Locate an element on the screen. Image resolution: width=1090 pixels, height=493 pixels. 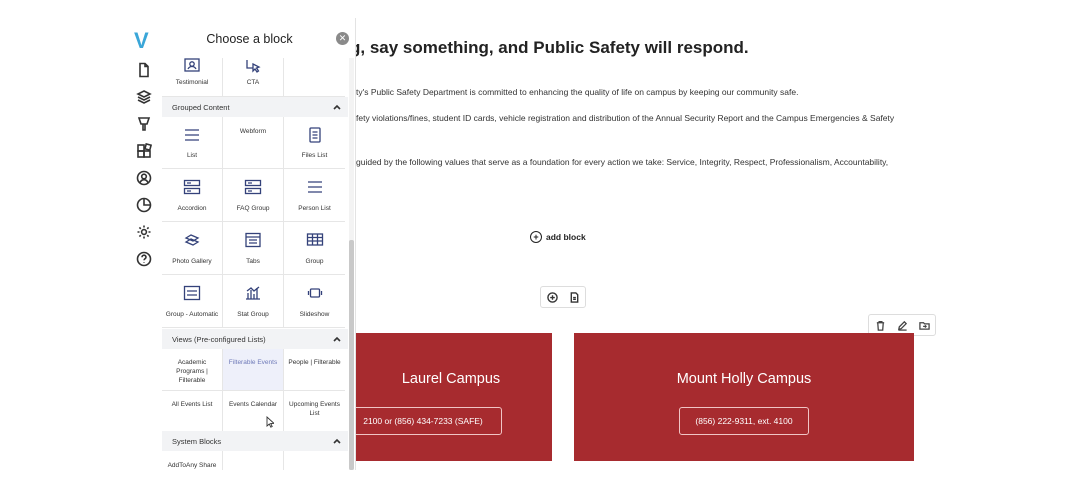
block-addtoany-share: AddToAny Share is located at coordinates (192, 460).